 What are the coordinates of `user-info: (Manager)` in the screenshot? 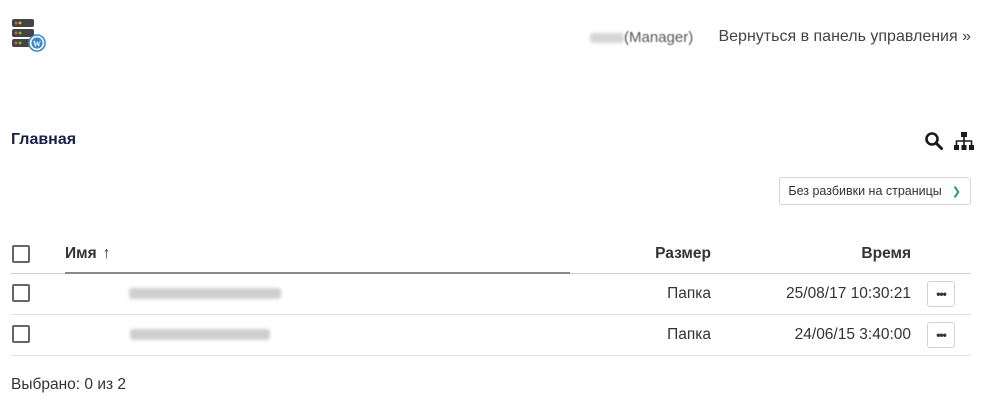 It's located at (641, 37).